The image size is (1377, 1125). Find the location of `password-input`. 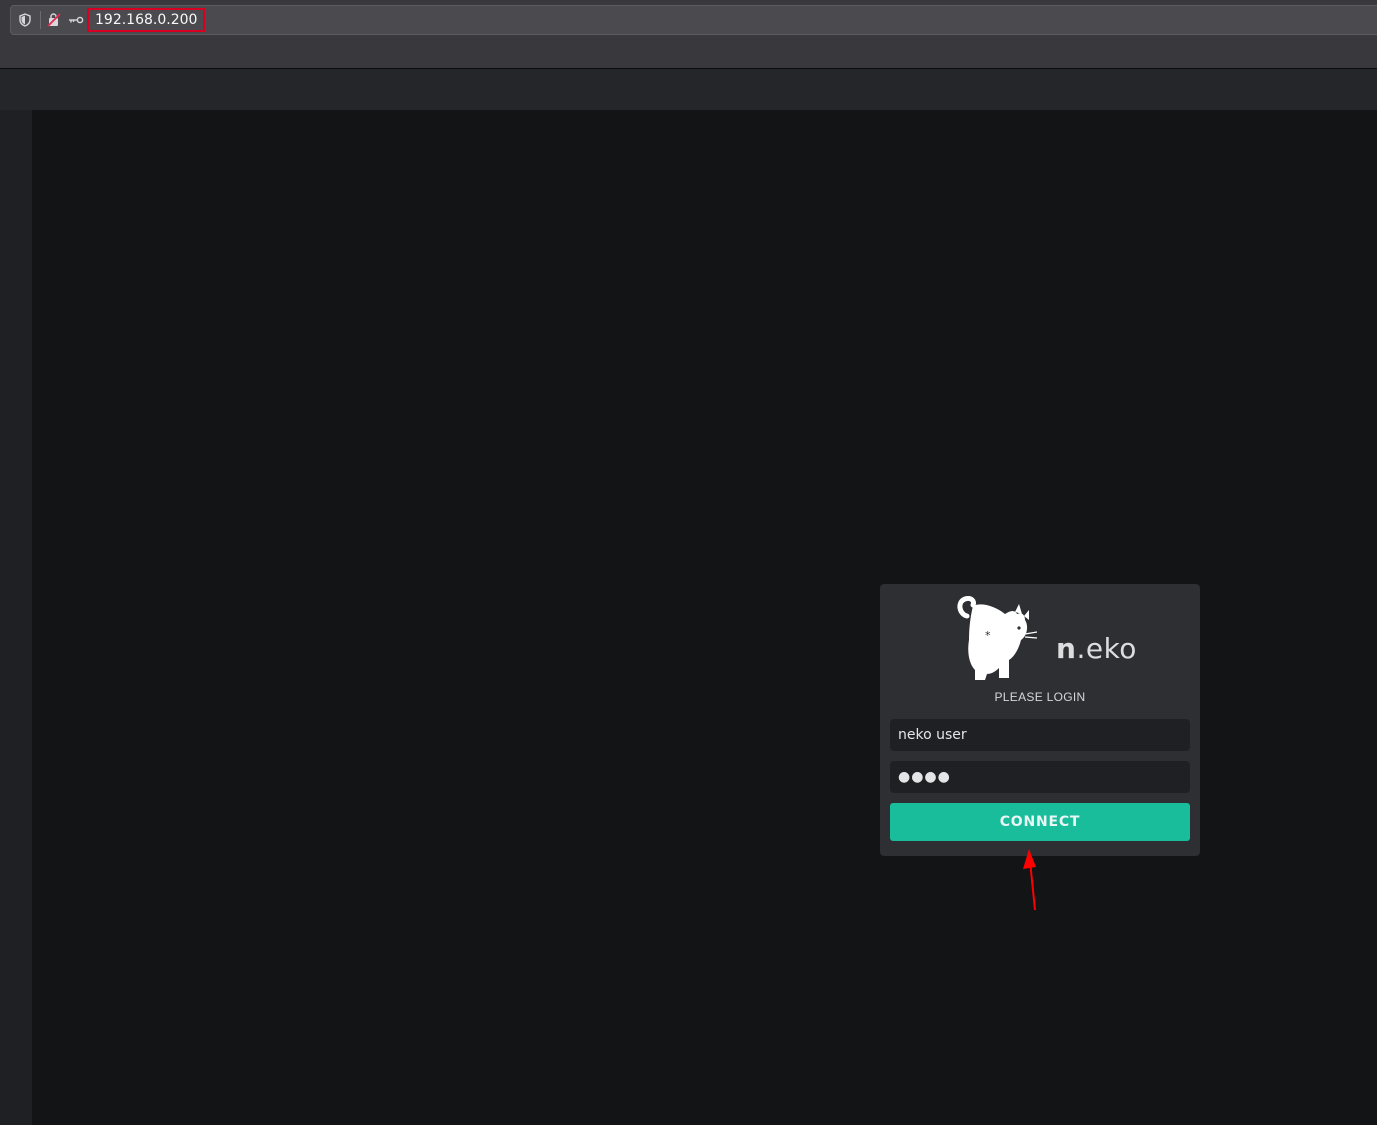

password-input is located at coordinates (1040, 777).